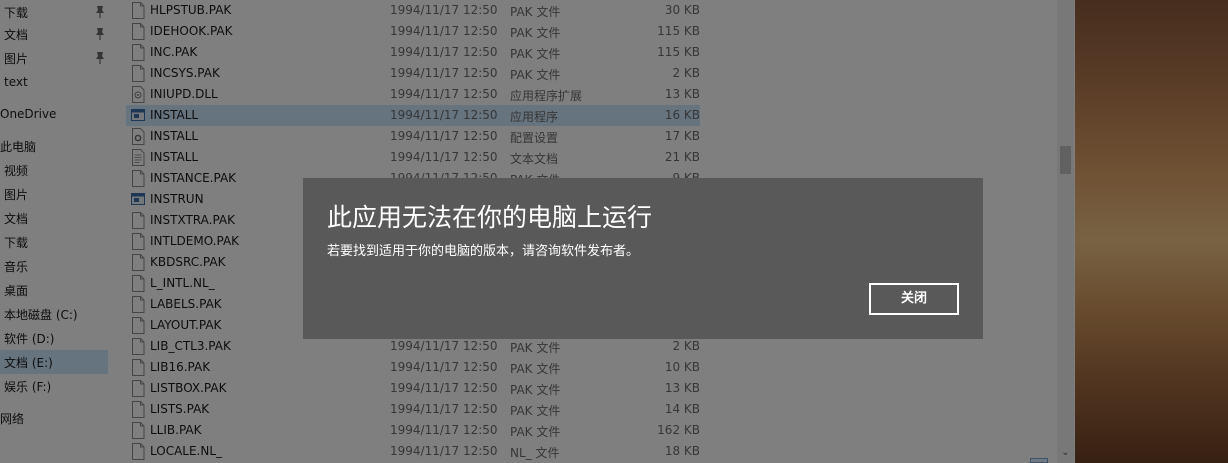 The height and width of the screenshot is (463, 1228). Describe the element at coordinates (483, 251) in the screenshot. I see `dialog-message: 若要找到适用于你的电脑的版本，请咨询软件发布者。` at that location.